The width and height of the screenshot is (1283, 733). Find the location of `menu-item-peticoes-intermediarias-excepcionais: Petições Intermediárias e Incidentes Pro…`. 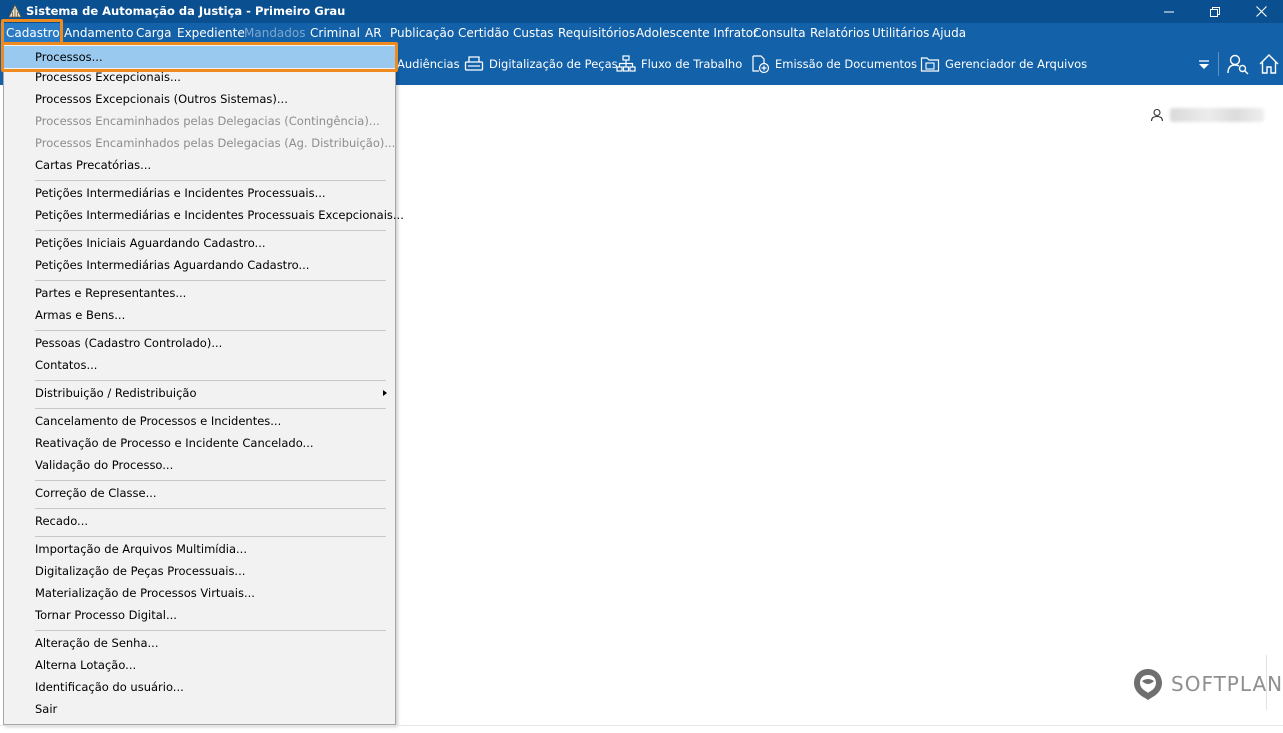

menu-item-peticoes-intermediarias-excepcionais: Petições Intermediárias e Incidentes Pro… is located at coordinates (204, 215).